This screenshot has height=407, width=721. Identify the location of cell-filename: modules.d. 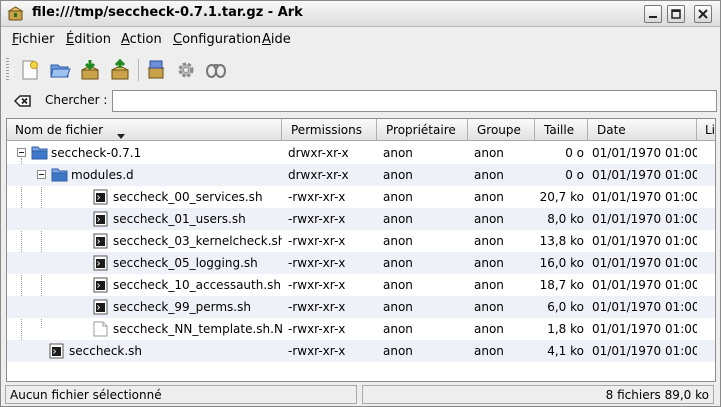
(102, 175).